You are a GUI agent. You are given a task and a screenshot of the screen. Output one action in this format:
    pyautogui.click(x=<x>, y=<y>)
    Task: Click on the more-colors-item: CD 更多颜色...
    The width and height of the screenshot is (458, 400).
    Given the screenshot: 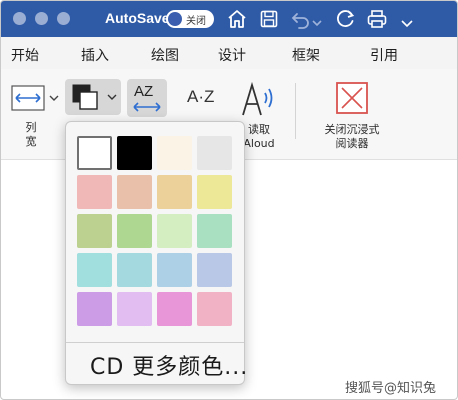 What is the action you would take?
    pyautogui.click(x=169, y=365)
    